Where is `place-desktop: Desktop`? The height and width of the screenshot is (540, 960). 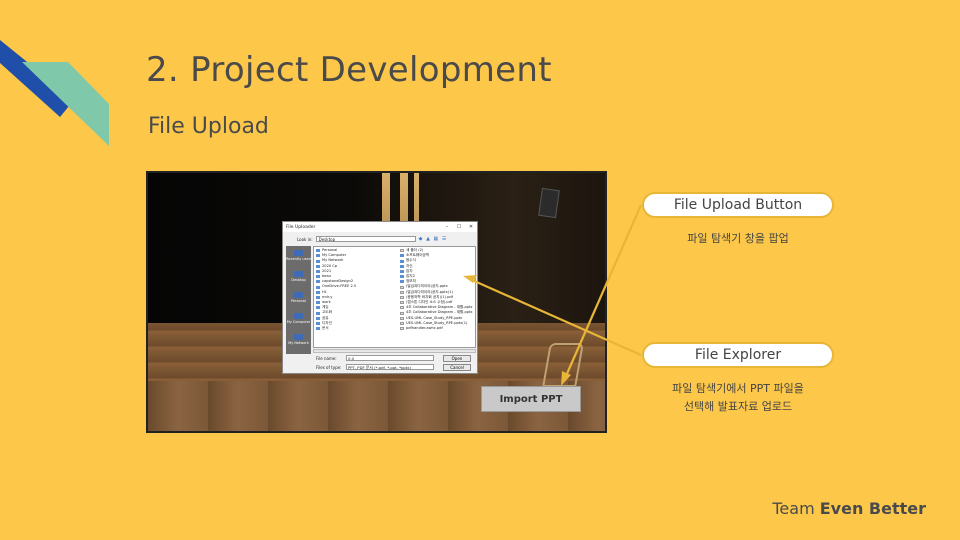
place-desktop: Desktop is located at coordinates (298, 276).